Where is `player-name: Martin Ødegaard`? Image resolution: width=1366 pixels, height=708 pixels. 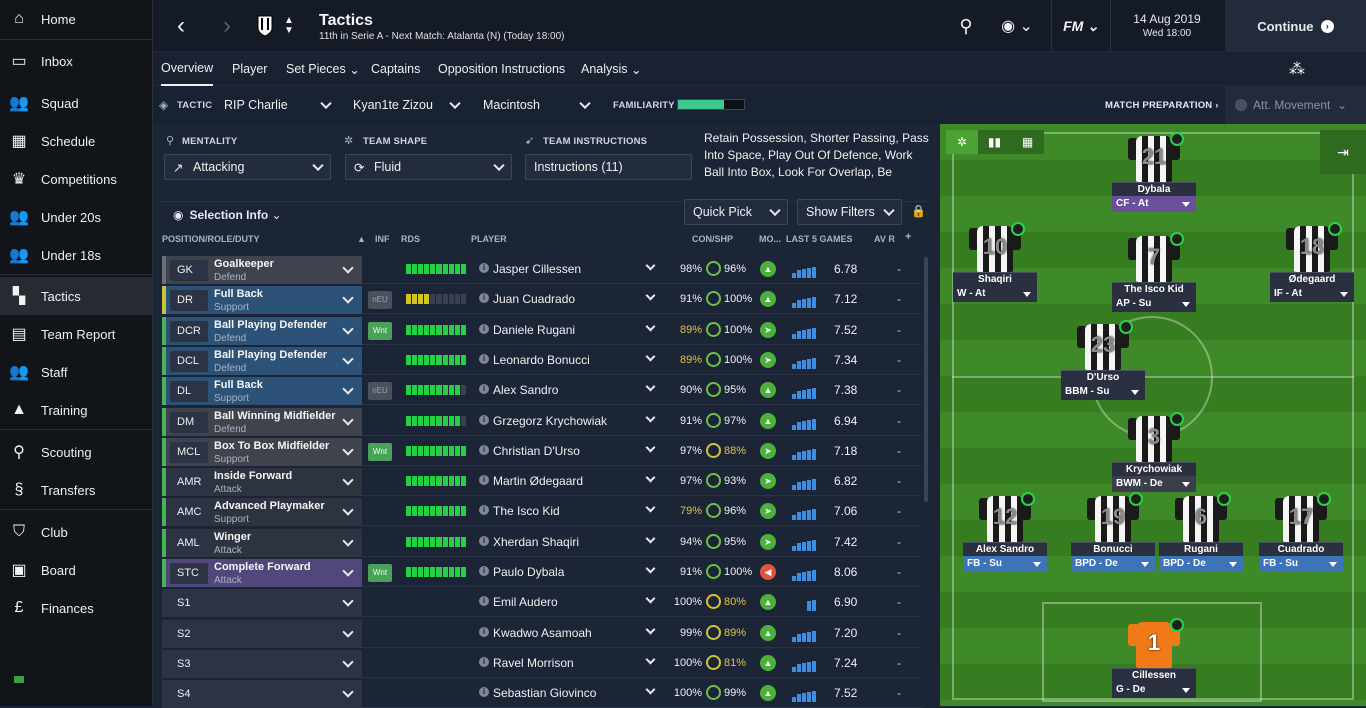
player-name: Martin Ødegaard is located at coordinates (538, 481).